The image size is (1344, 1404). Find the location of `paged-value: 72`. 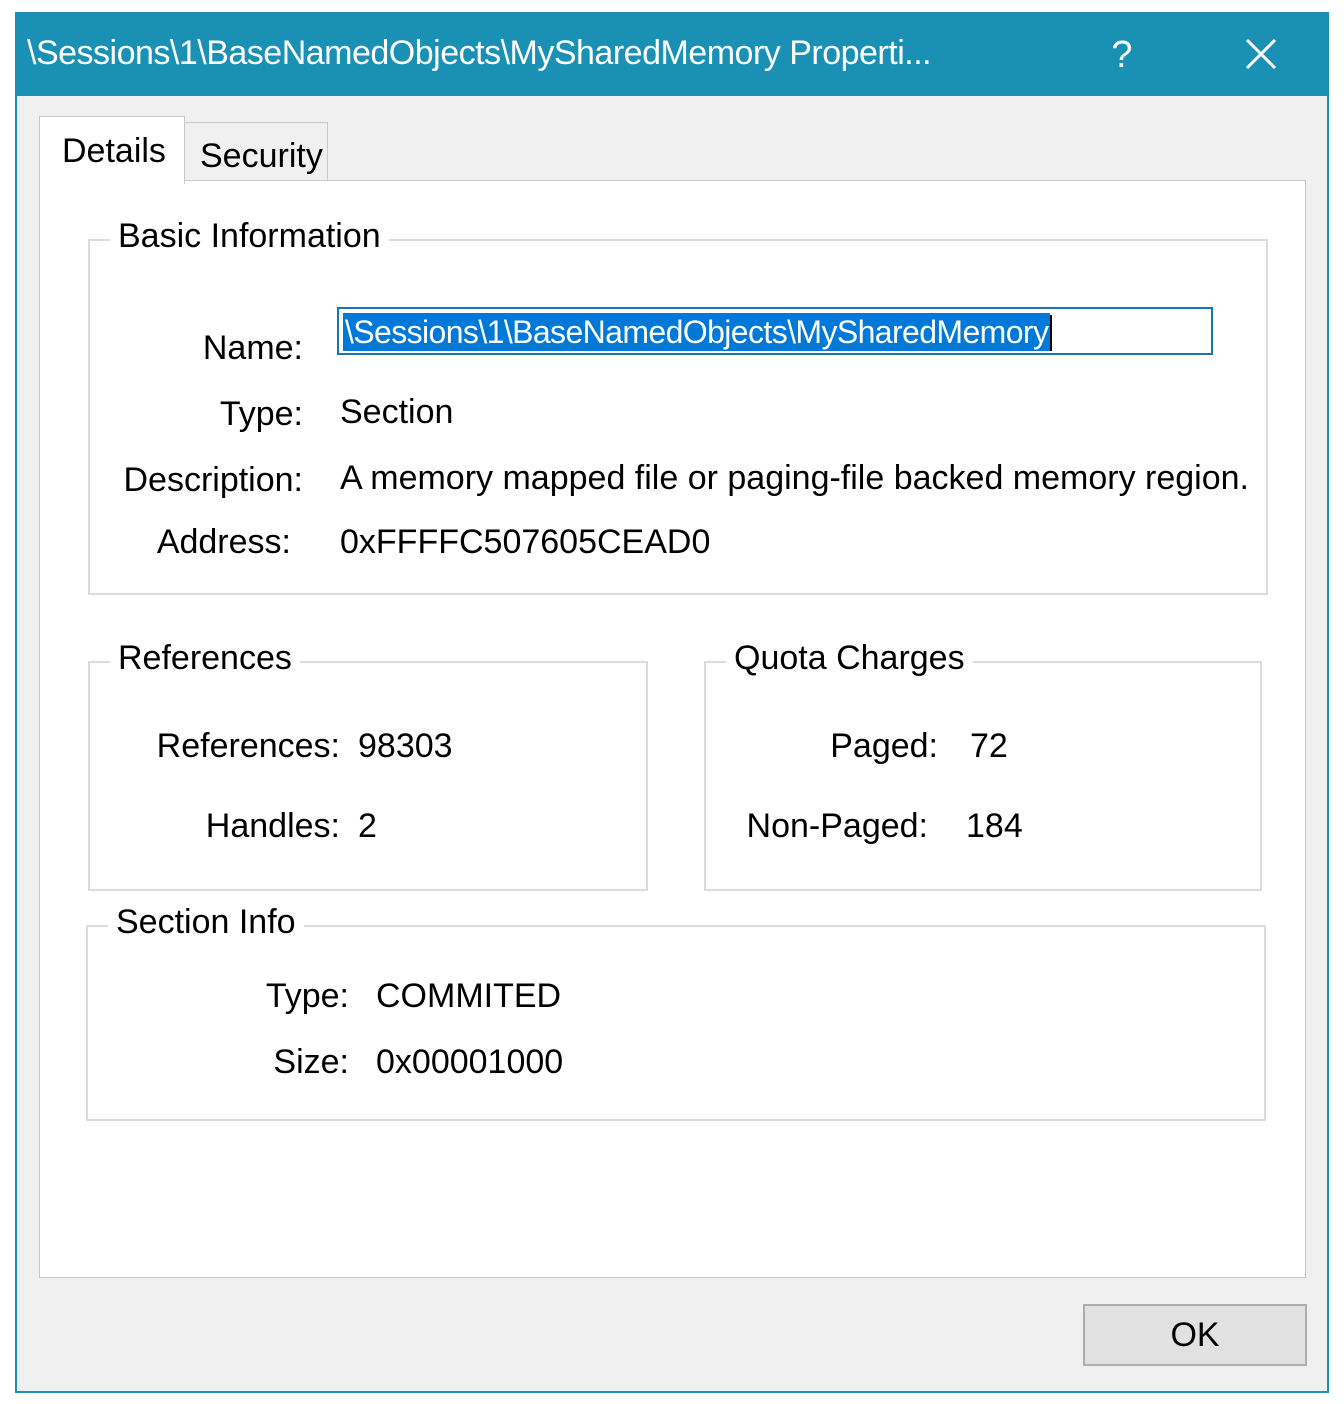

paged-value: 72 is located at coordinates (989, 746).